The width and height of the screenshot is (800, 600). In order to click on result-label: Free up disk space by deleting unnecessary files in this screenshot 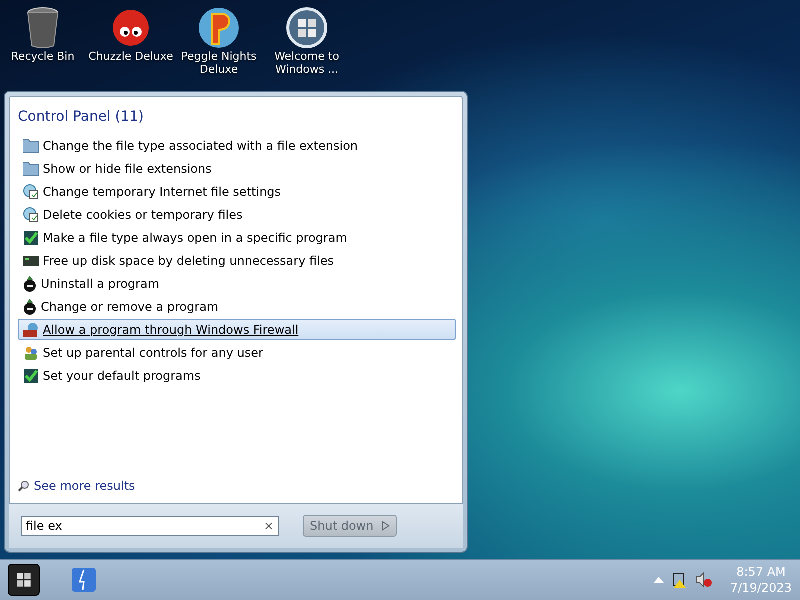, I will do `click(188, 261)`.